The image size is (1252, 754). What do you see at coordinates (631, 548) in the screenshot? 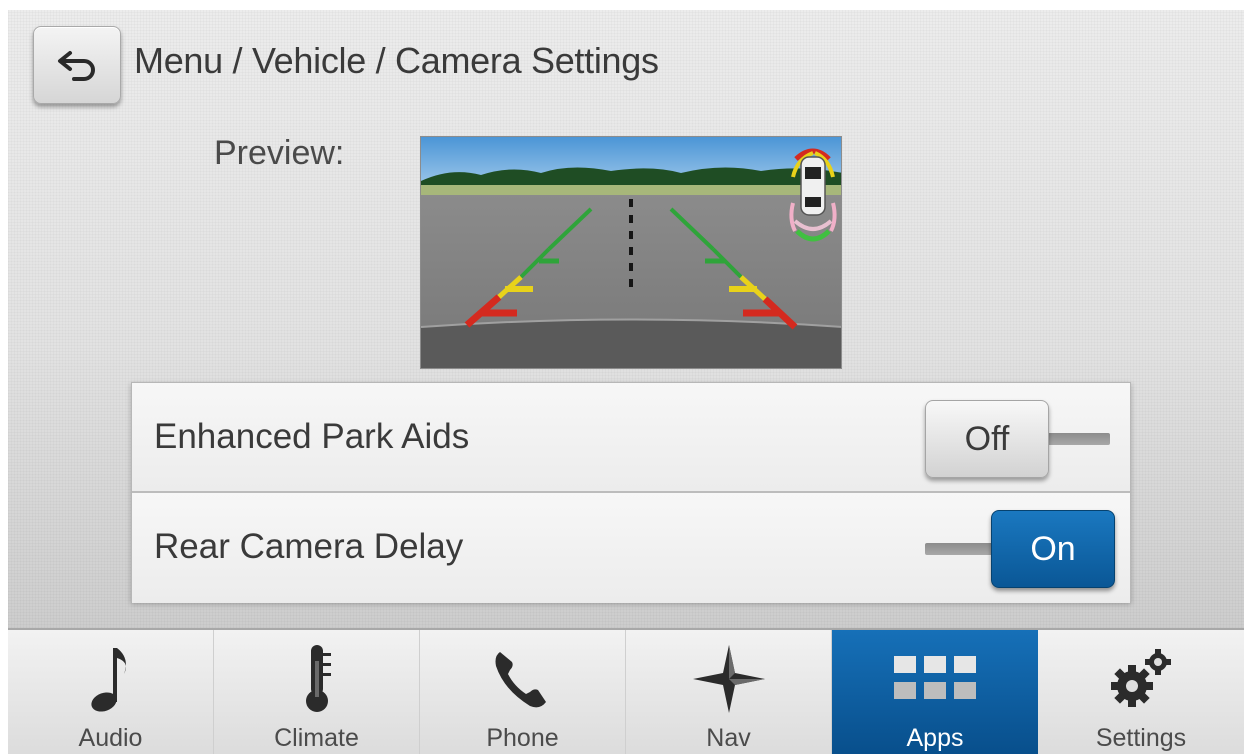
I see `setting-row-rear-camera-delay: Rear Camera Delay On` at bounding box center [631, 548].